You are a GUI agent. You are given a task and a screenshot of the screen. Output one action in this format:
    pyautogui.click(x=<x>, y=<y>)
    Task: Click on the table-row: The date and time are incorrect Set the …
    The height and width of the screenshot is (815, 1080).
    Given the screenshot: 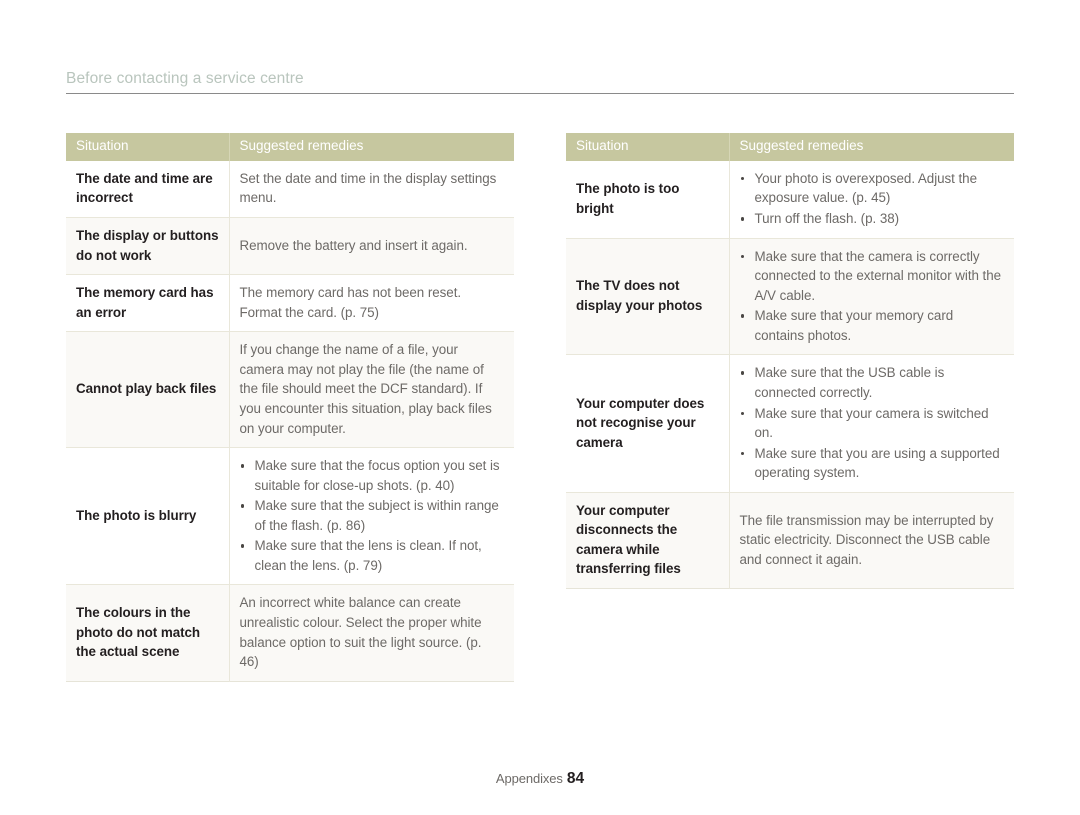 What is the action you would take?
    pyautogui.click(x=290, y=189)
    